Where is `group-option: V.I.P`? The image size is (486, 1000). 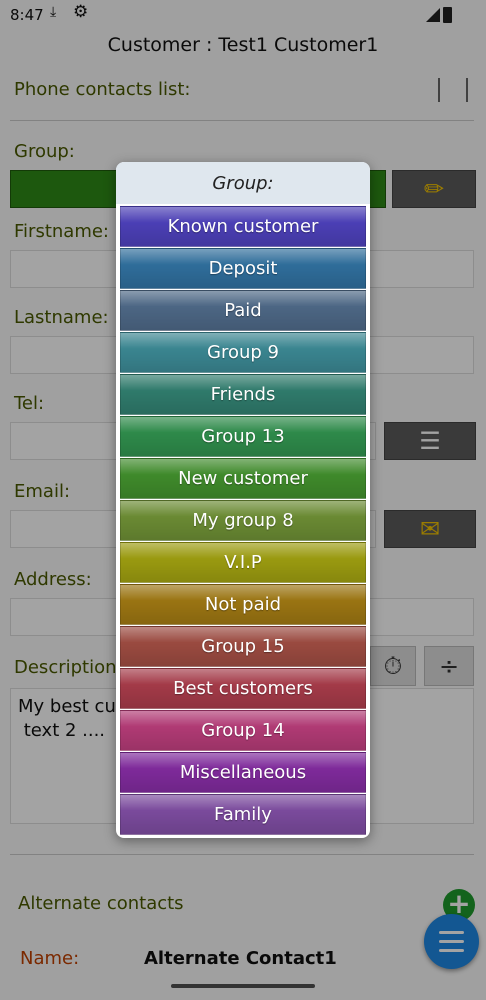 group-option: V.I.P is located at coordinates (243, 562).